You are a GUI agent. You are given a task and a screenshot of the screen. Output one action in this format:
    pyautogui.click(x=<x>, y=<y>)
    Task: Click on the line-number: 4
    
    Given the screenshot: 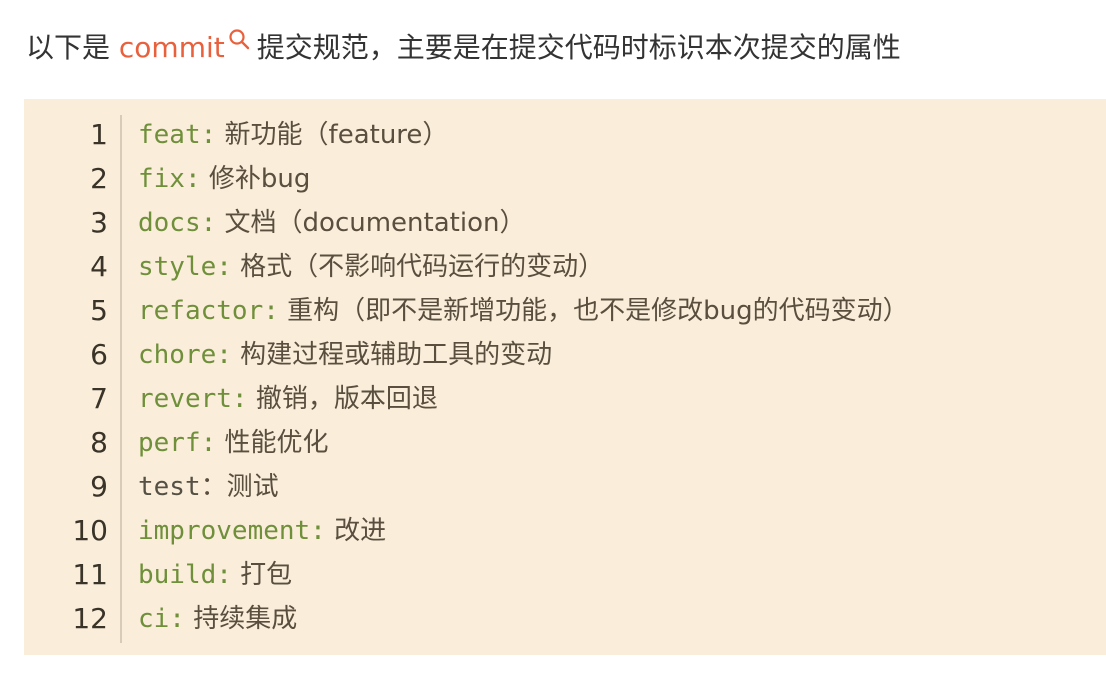 What is the action you would take?
    pyautogui.click(x=99, y=266)
    